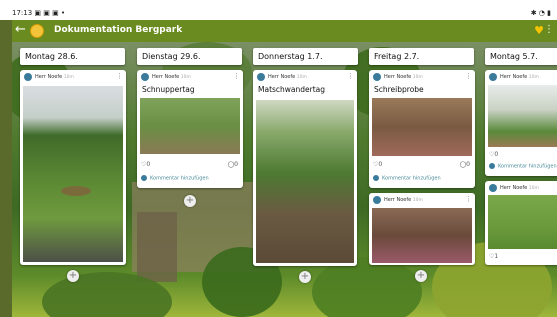 The height and width of the screenshot is (317, 557). What do you see at coordinates (549, 29) in the screenshot?
I see `more-menu-icon: ⋮` at bounding box center [549, 29].